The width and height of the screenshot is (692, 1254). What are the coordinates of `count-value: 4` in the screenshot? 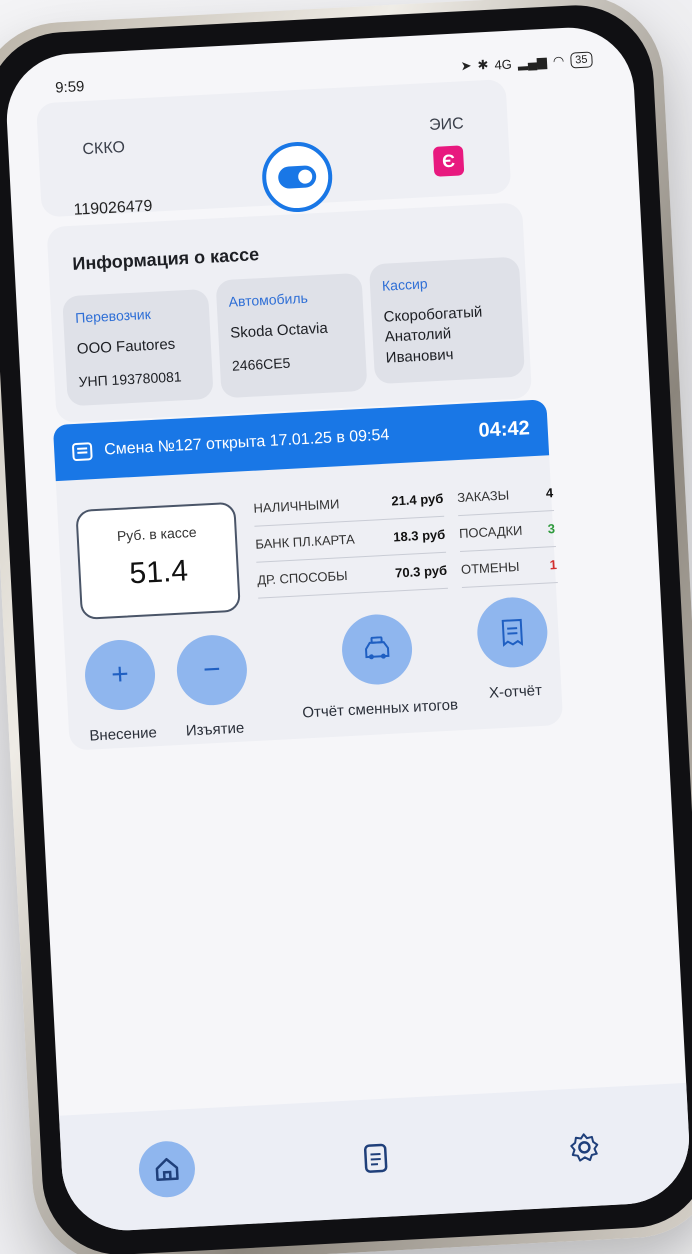 It's located at (549, 493).